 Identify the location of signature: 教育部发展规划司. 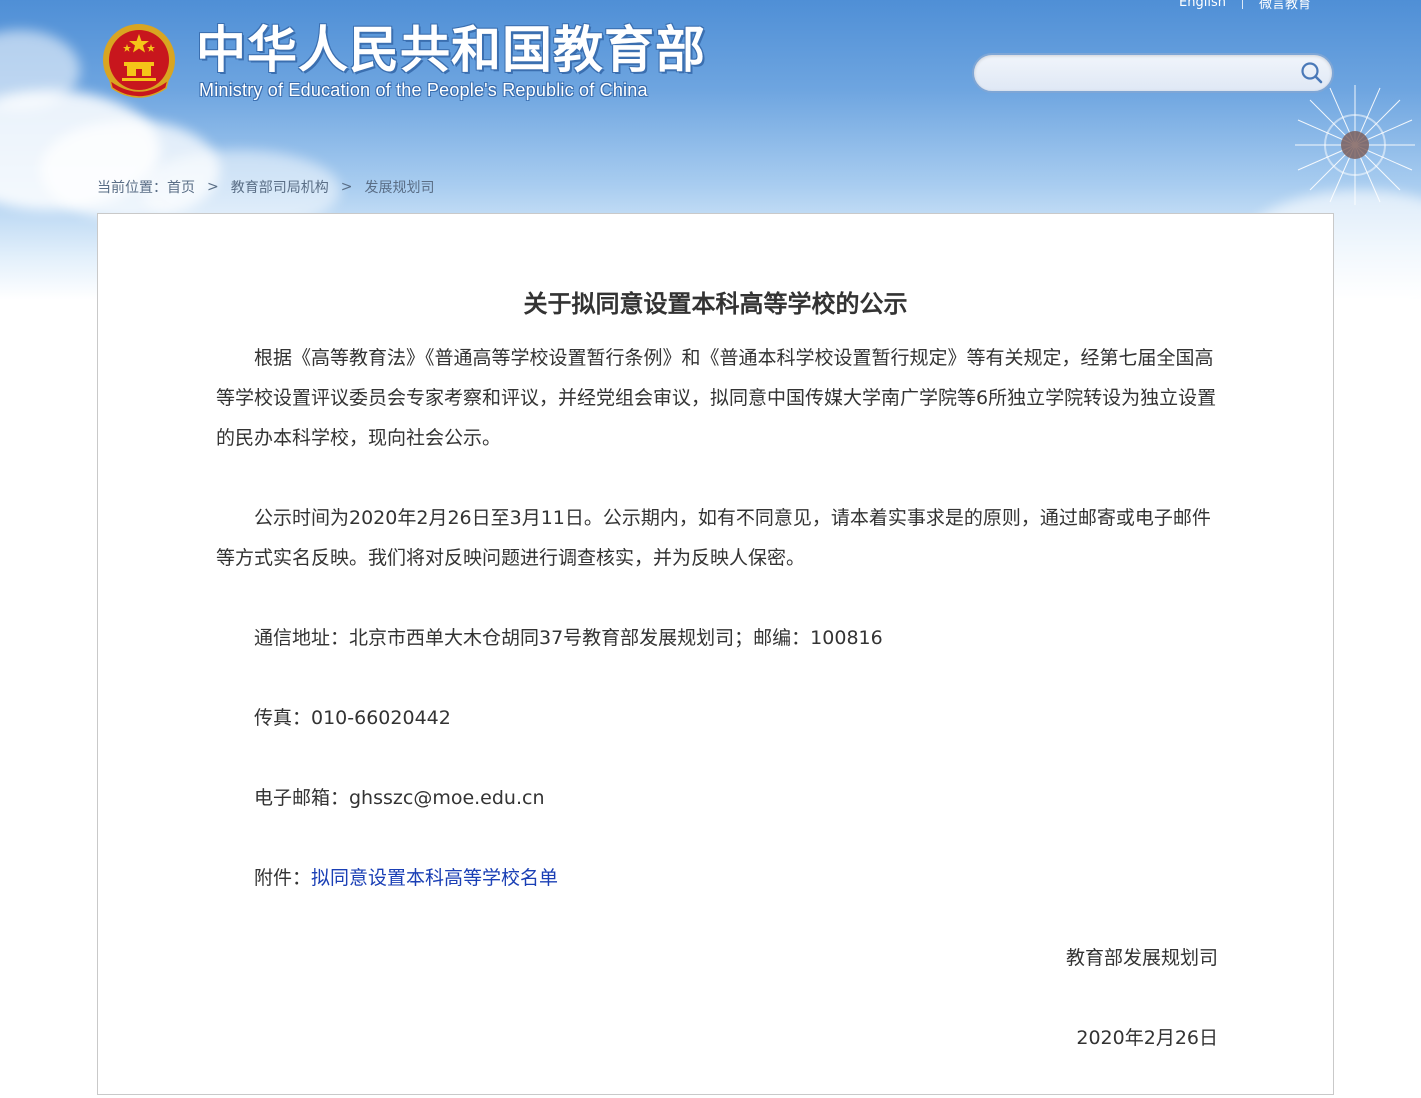
(1141, 958).